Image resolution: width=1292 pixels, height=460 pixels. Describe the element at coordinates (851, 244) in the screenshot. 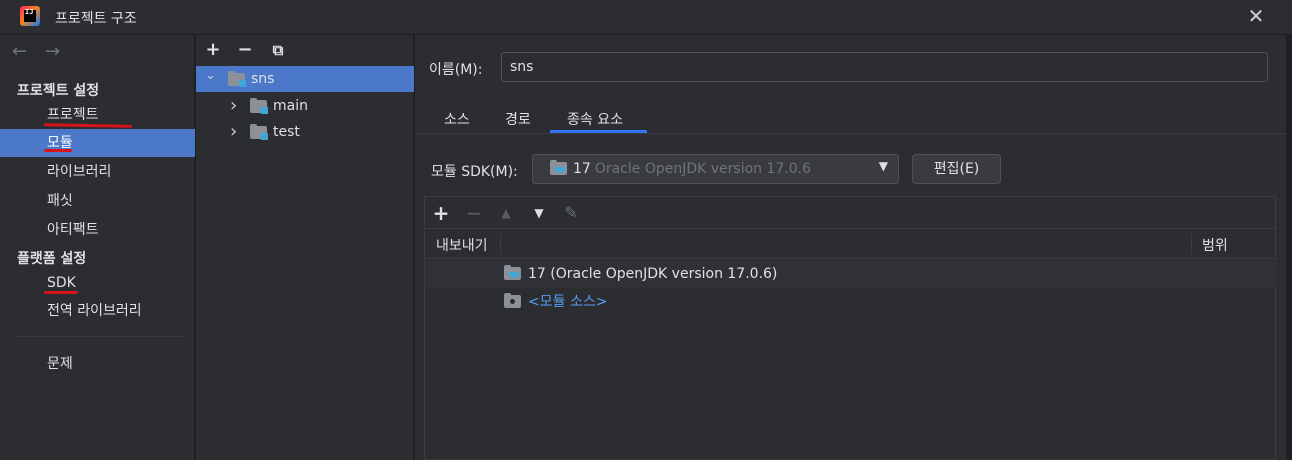

I see `dependencies-header: 내보내기 범위` at that location.